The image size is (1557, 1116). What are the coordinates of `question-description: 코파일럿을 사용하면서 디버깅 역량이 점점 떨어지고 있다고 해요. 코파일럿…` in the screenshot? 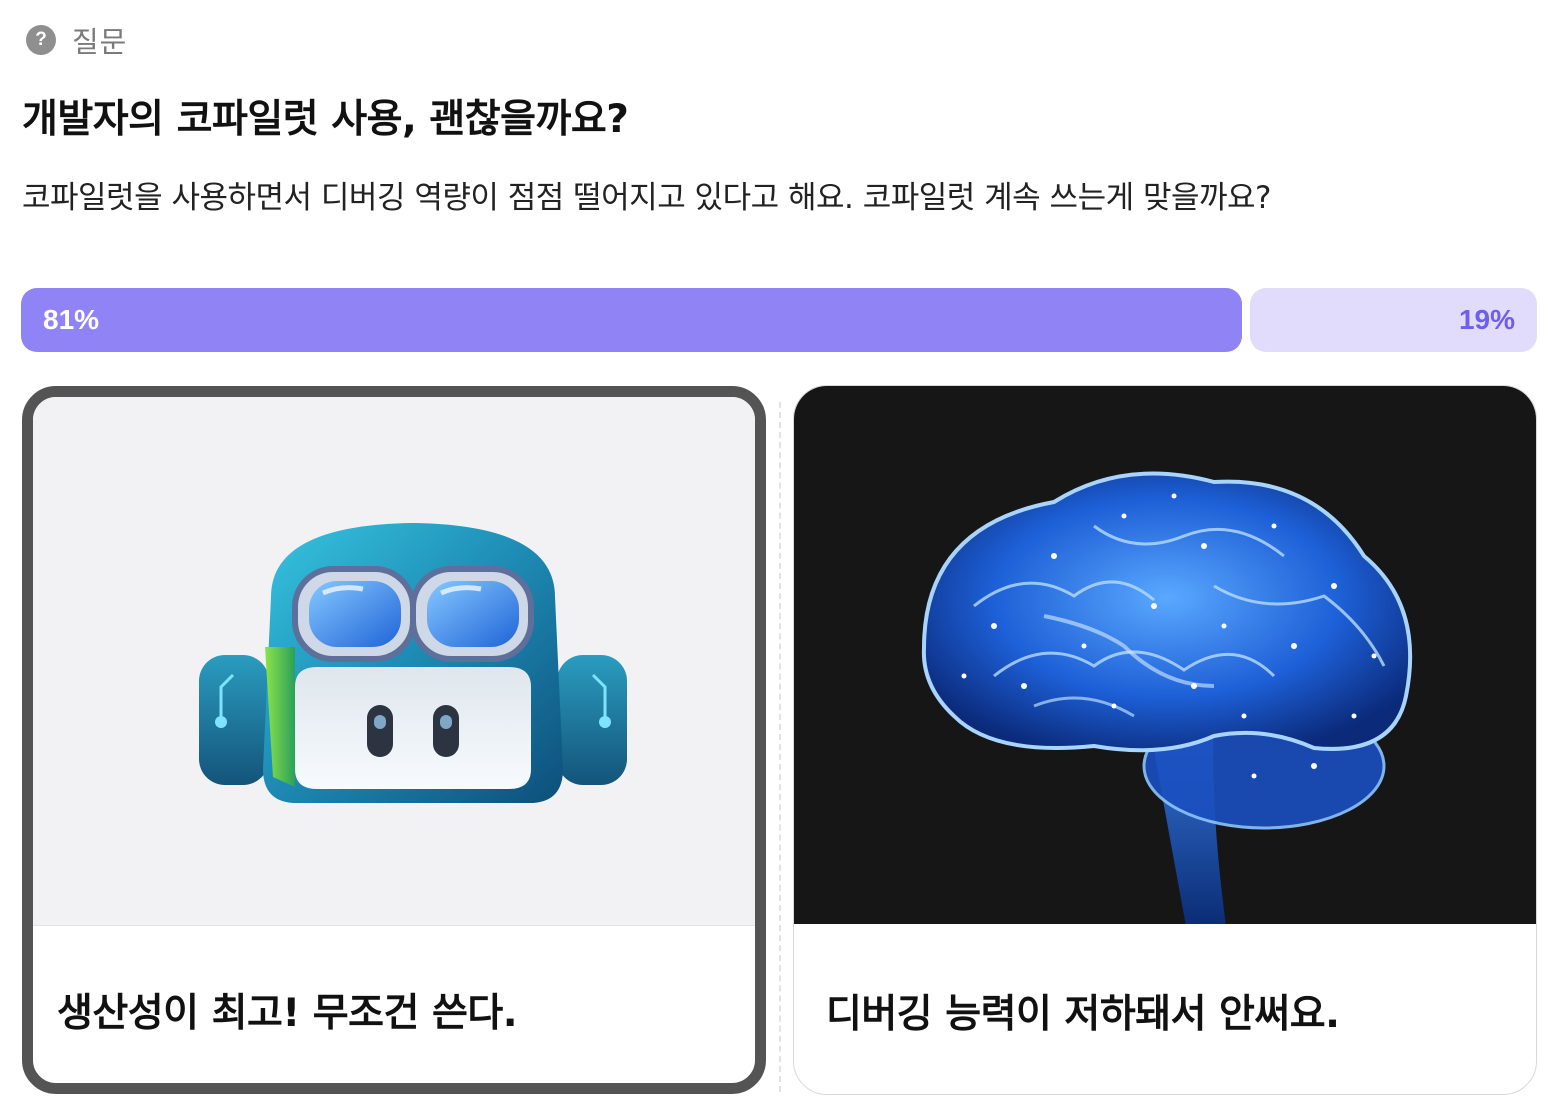 It's located at (647, 198).